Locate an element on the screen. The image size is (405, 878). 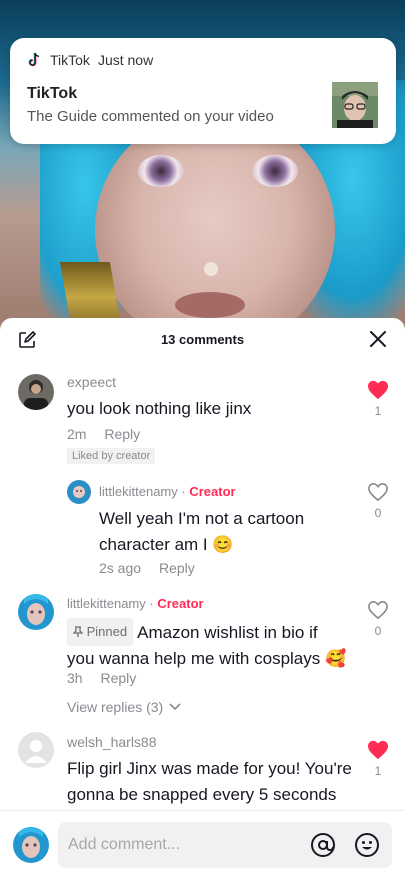
comment-text-line: gonna be snapped every 5 seconds is located at coordinates (202, 794).